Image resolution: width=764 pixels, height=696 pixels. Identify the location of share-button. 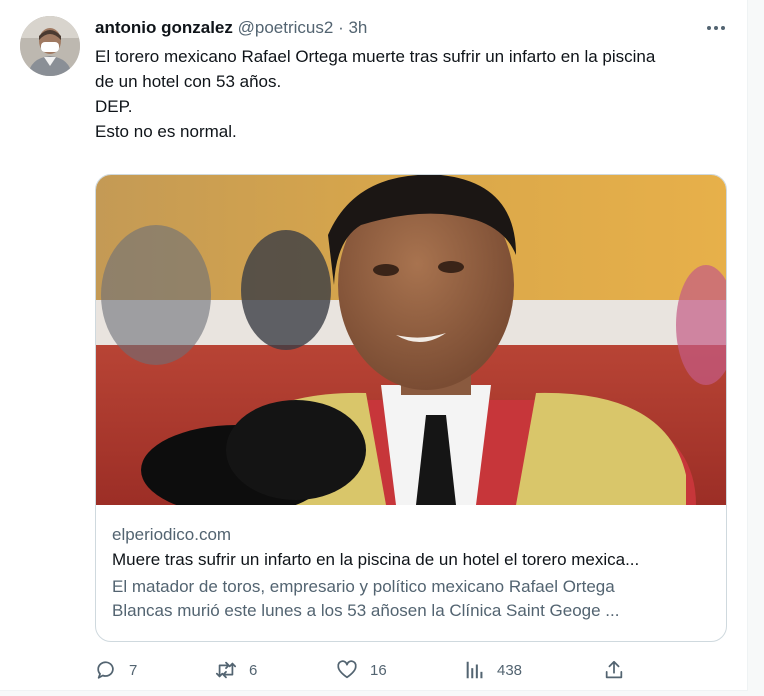
(614, 670).